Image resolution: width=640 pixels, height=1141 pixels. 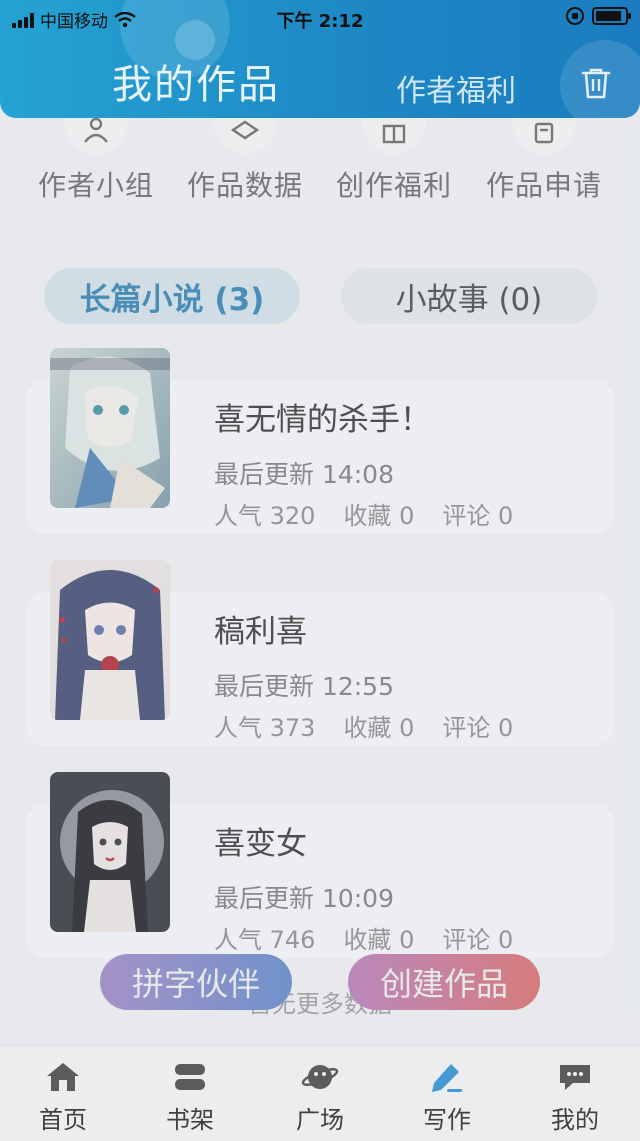 What do you see at coordinates (320, 21) in the screenshot?
I see `status-time: 下午 2:12` at bounding box center [320, 21].